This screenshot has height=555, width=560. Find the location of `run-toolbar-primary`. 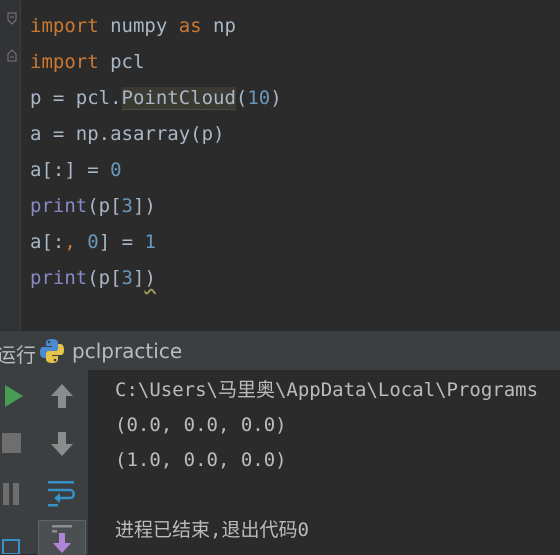

run-toolbar-primary is located at coordinates (18, 462).